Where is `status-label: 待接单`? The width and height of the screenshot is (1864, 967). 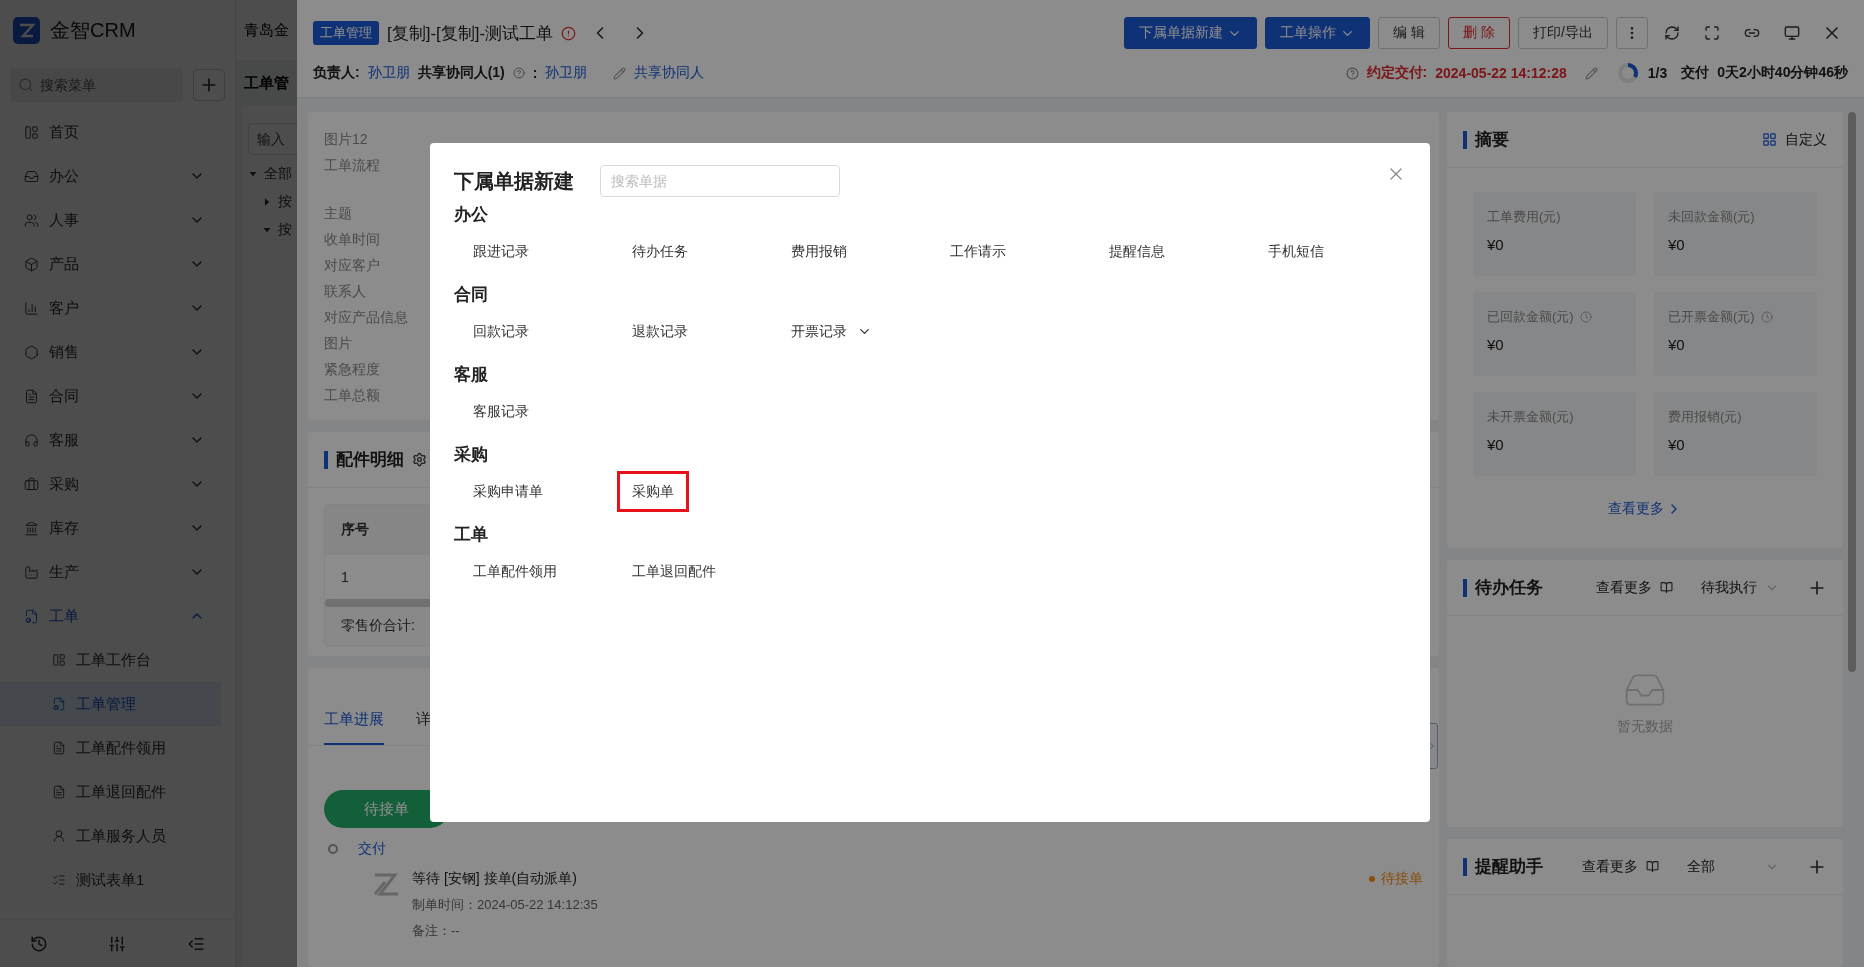
status-label: 待接单 is located at coordinates (1402, 879).